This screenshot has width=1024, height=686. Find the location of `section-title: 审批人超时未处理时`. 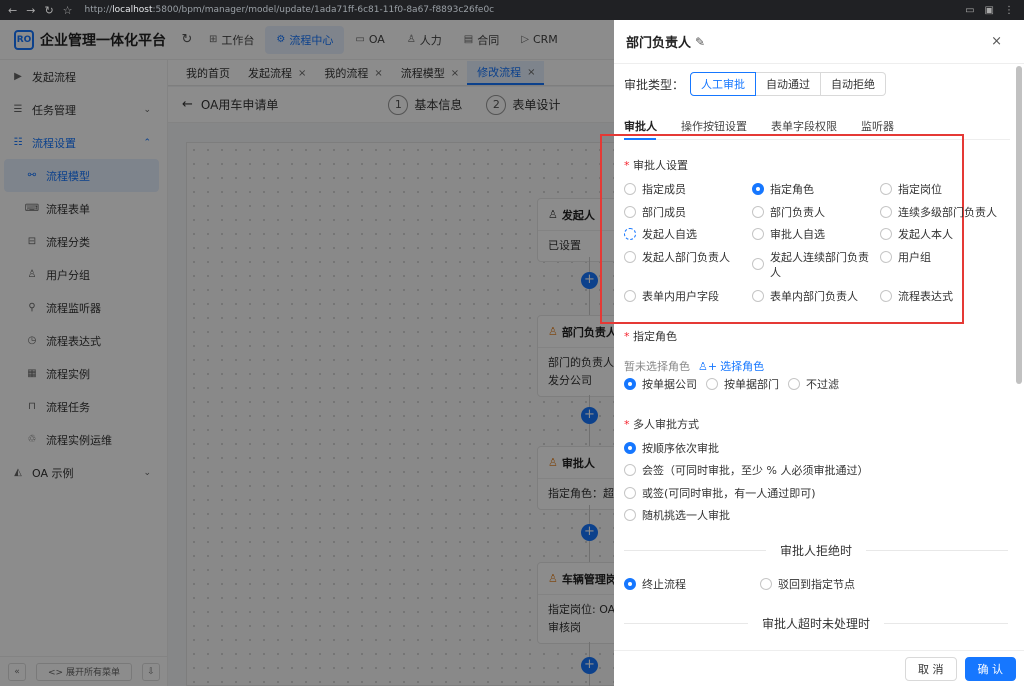

section-title: 审批人超时未处理时 is located at coordinates (816, 624).